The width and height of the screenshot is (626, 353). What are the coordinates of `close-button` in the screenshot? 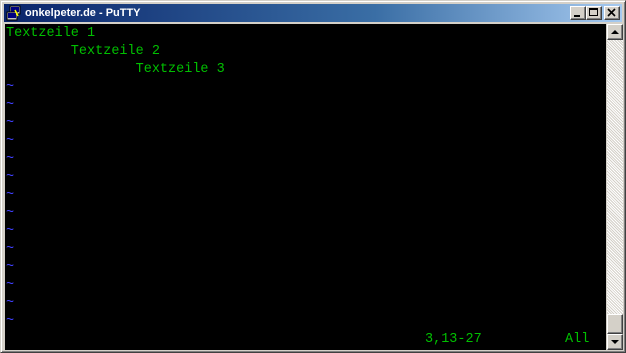 It's located at (612, 13).